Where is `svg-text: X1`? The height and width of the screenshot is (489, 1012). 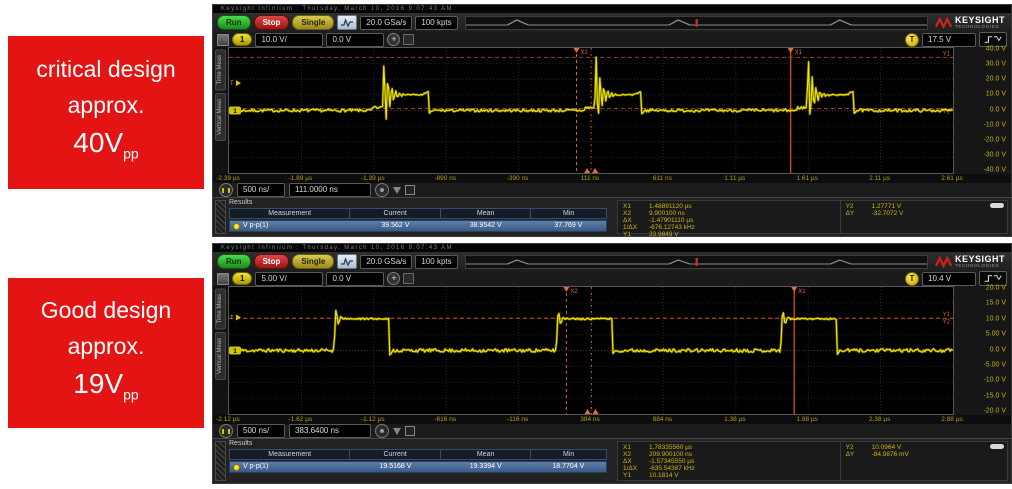
svg-text: X1 is located at coordinates (799, 53).